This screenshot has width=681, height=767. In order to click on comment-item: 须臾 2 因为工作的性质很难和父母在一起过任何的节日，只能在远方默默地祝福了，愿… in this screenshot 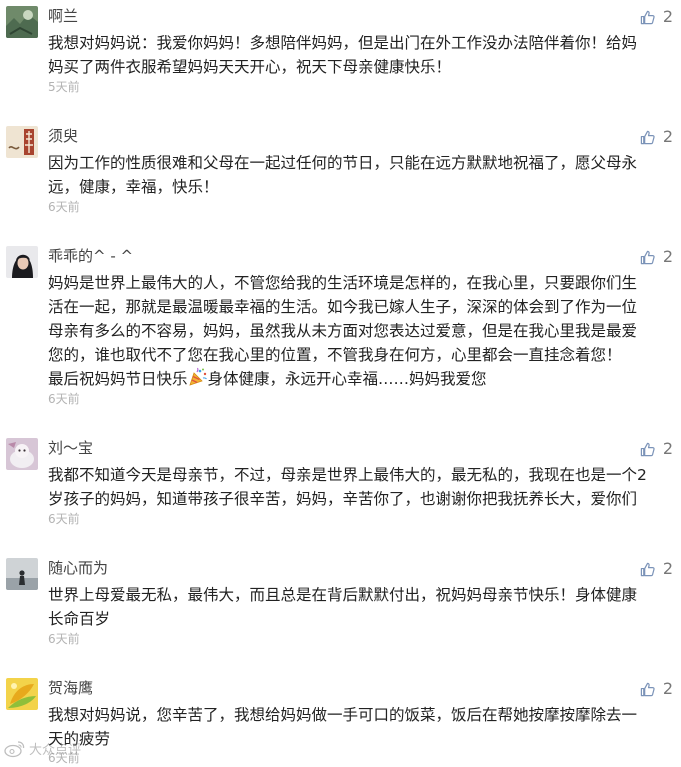, I will do `click(340, 174)`.